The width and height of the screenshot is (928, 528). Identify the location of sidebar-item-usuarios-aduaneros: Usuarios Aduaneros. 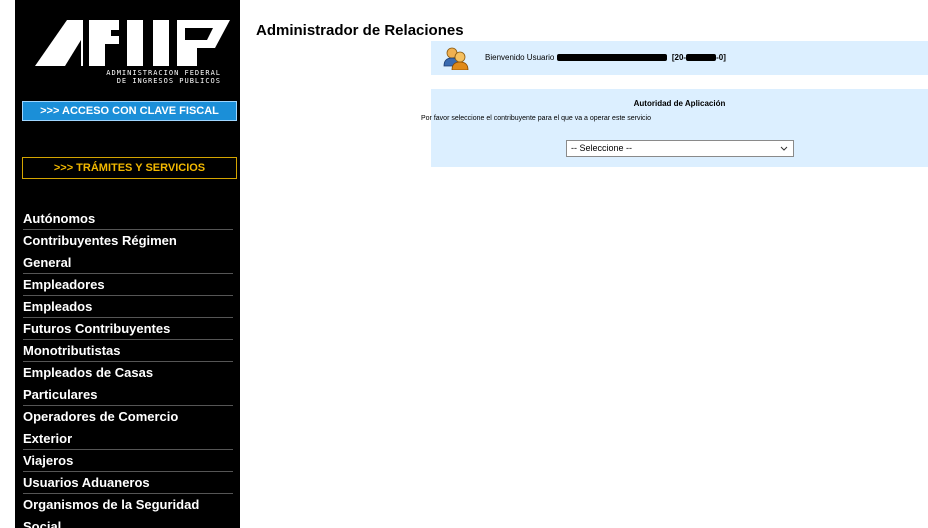
(128, 483).